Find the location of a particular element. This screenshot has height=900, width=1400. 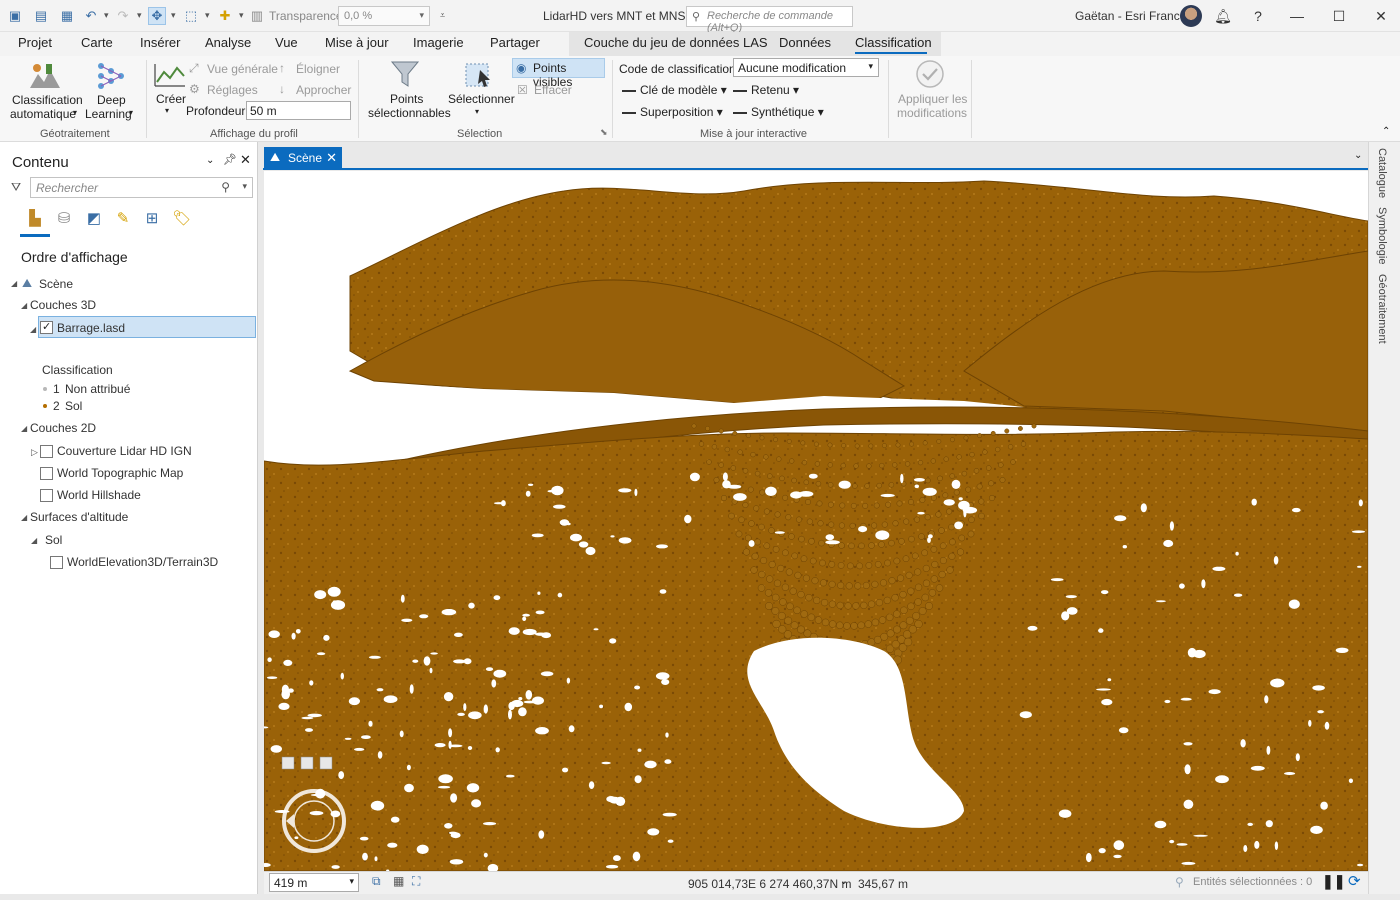

redo-icon: ↷ is located at coordinates (123, 16).